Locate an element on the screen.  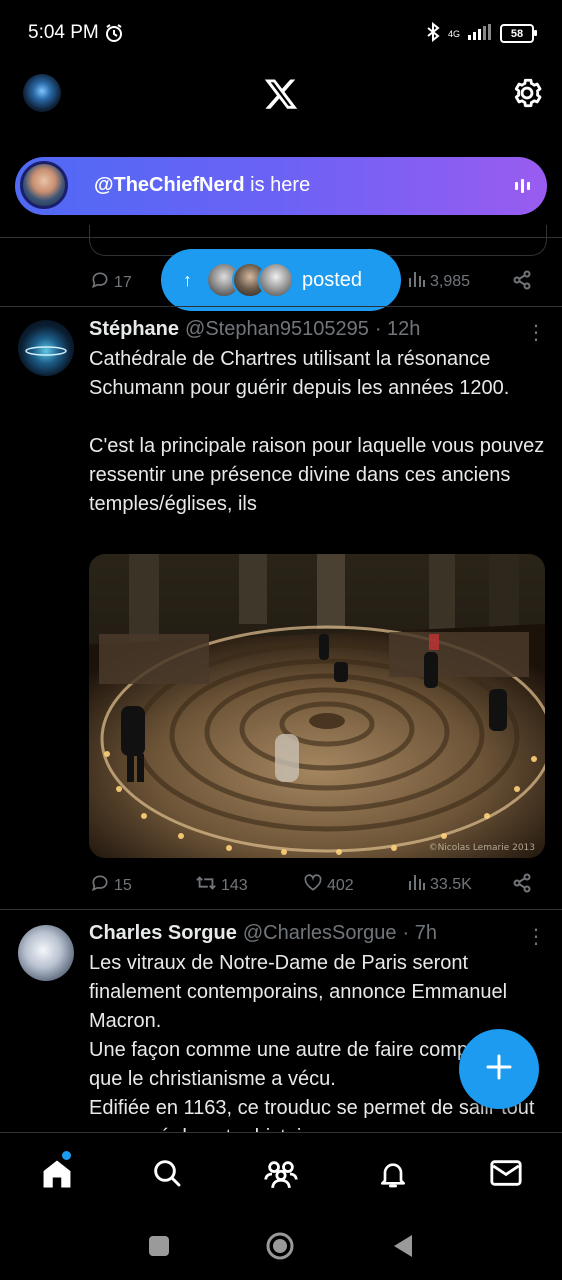
plus-icon is located at coordinates (499, 1069).